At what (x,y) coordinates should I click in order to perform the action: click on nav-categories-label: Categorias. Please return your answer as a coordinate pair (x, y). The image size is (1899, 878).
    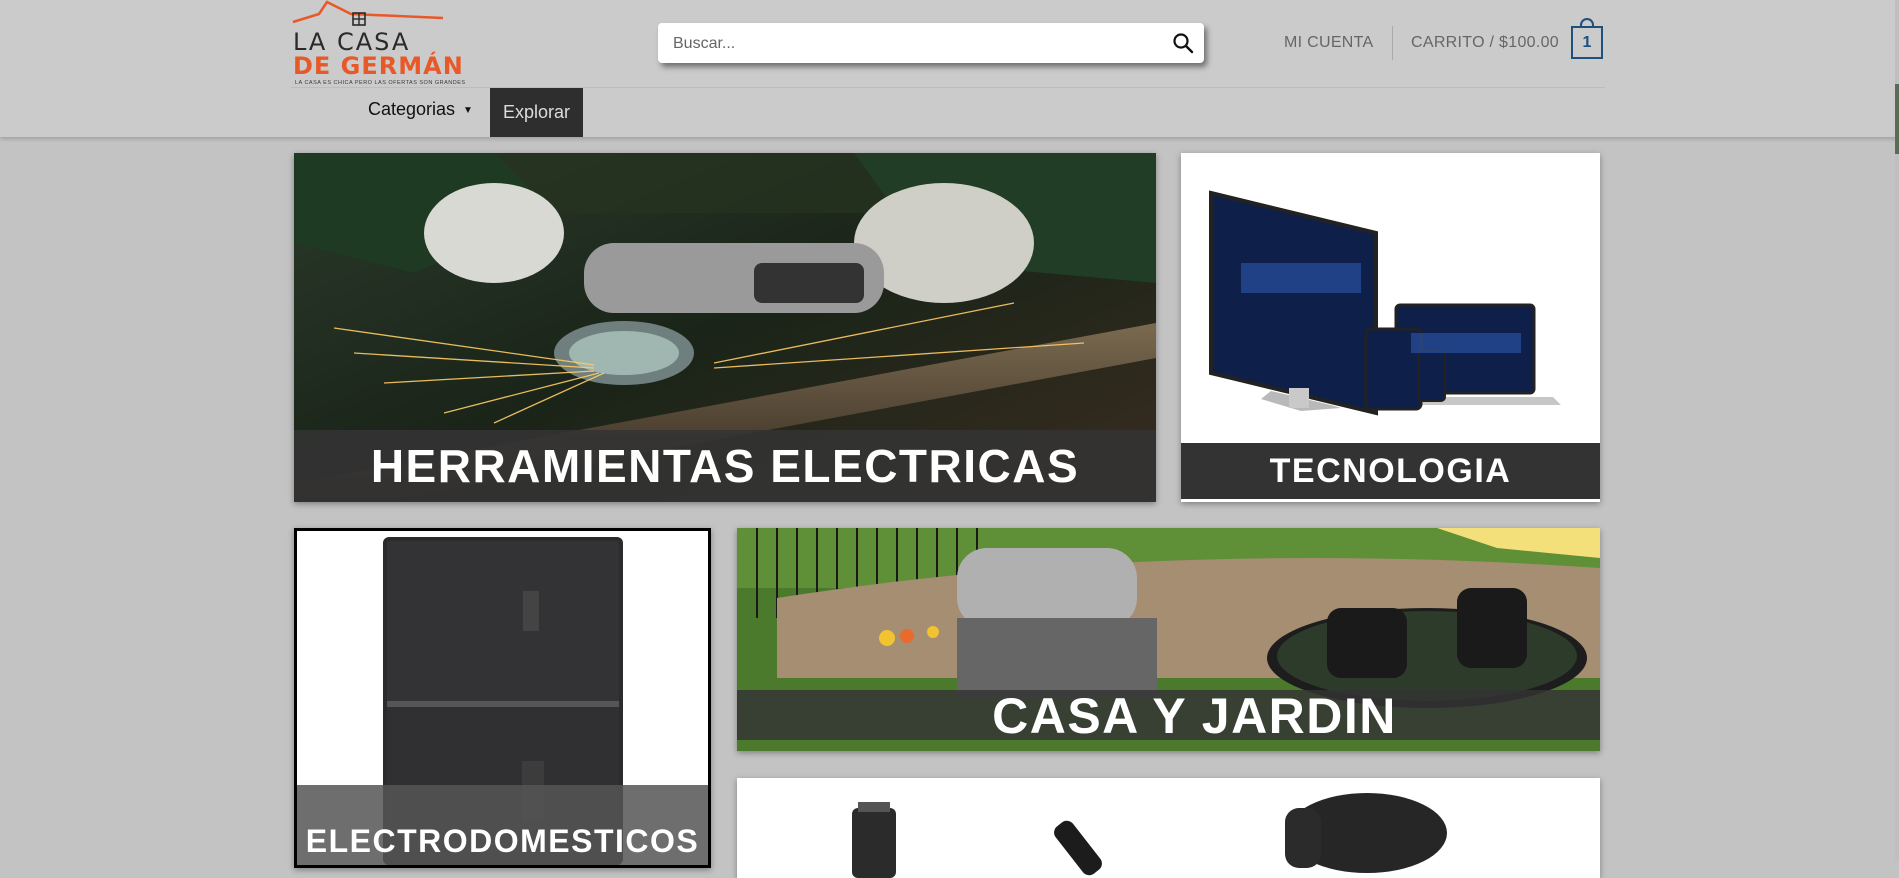
    Looking at the image, I should click on (412, 109).